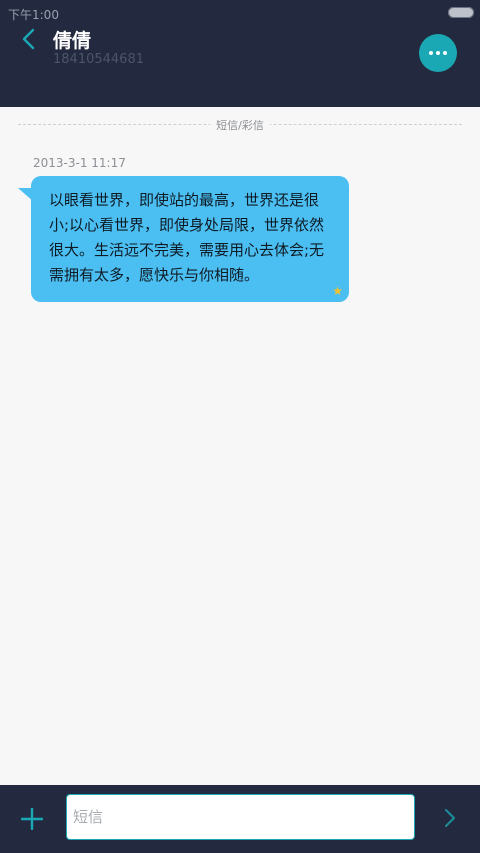 The image size is (480, 853). I want to click on status-time: 下午1:00, so click(33, 15).